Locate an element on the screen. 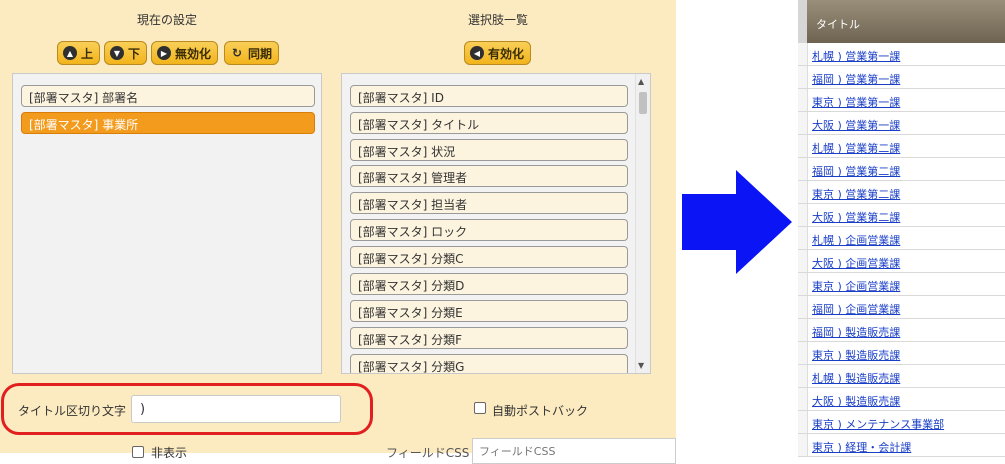 The height and width of the screenshot is (464, 1005). sync-icon: ↻ is located at coordinates (237, 53).